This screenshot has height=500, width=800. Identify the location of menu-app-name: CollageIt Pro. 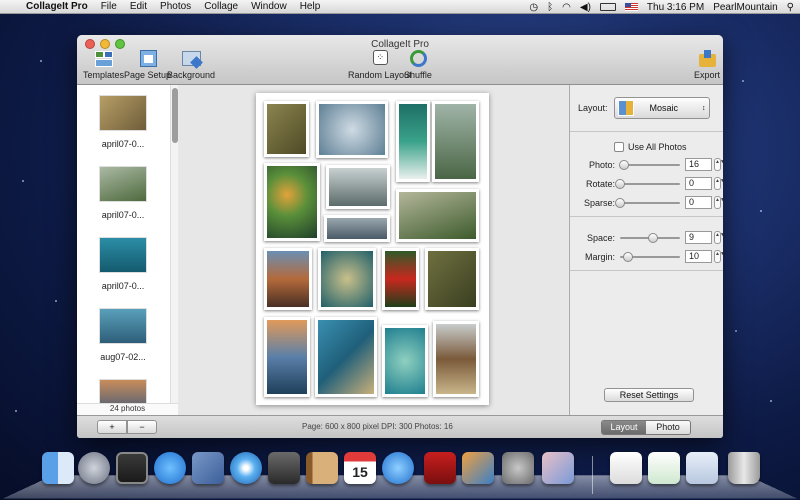
(57, 6).